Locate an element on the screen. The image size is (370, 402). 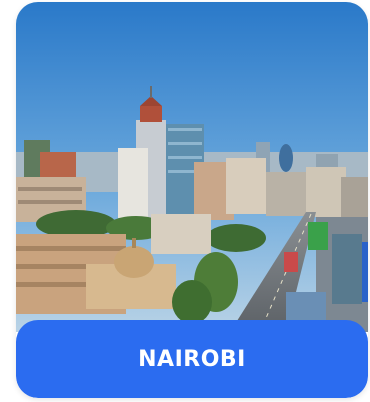
city-name-label: NAIROBI is located at coordinates (192, 359).